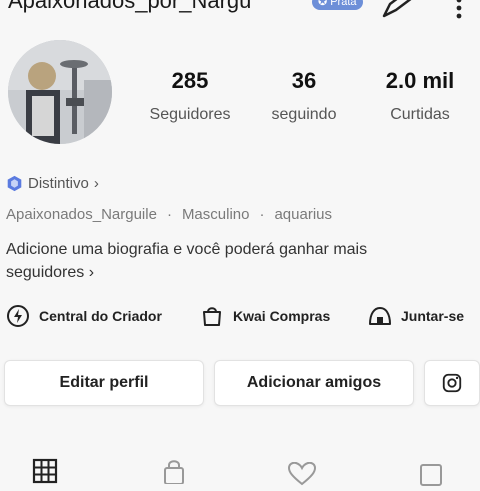 This screenshot has height=491, width=480. What do you see at coordinates (60, 92) in the screenshot?
I see `avatar` at bounding box center [60, 92].